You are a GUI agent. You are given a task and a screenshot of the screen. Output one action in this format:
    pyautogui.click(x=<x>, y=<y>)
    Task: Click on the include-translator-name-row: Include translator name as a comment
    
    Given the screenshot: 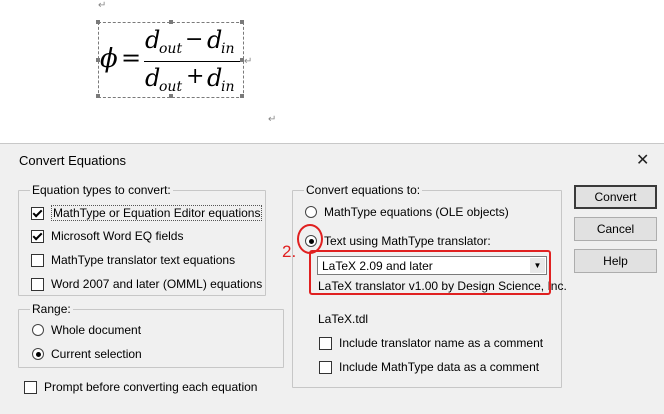 What is the action you would take?
    pyautogui.click(x=431, y=343)
    